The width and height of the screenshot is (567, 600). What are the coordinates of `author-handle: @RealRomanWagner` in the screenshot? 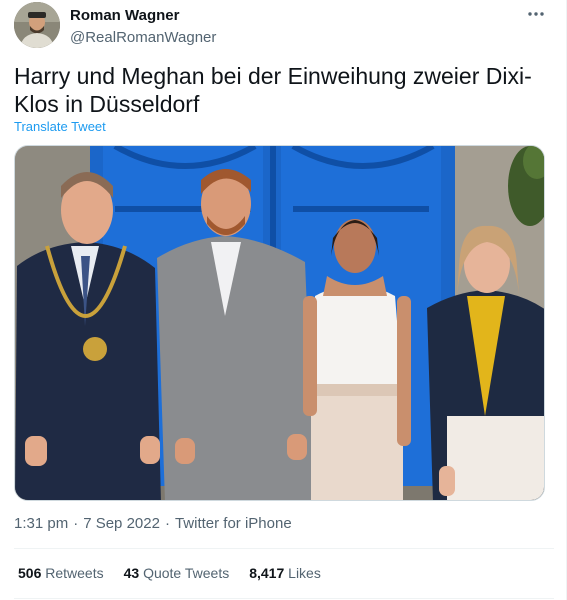 It's located at (143, 38).